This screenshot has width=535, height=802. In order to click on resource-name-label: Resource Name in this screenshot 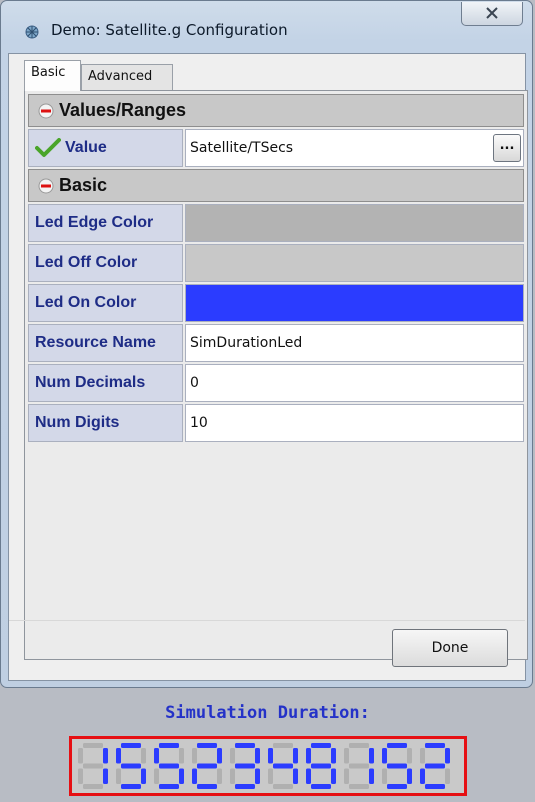, I will do `click(105, 343)`.